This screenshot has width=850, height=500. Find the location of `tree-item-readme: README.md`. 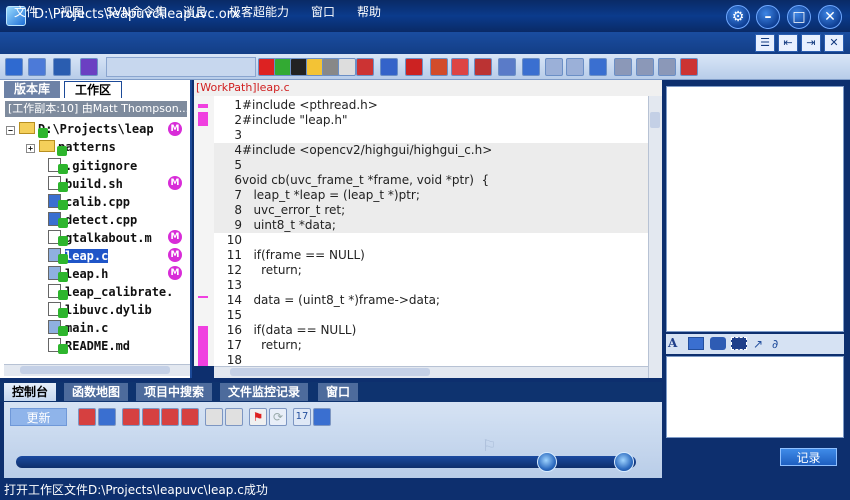

tree-item-readme: README.md is located at coordinates (89, 345).